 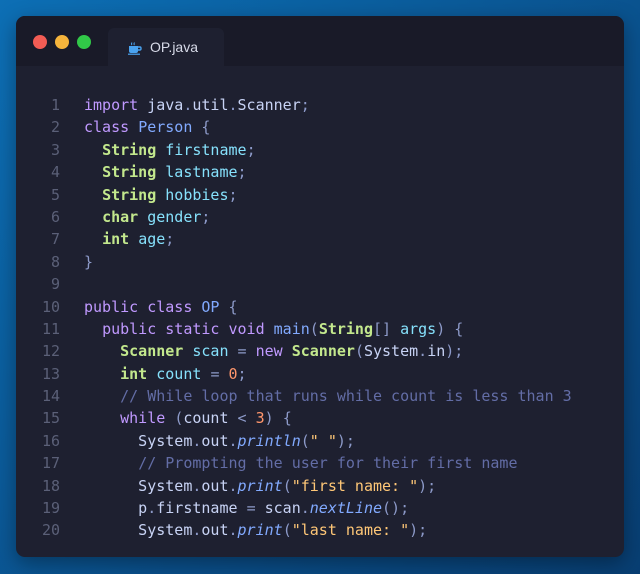 What do you see at coordinates (152, 239) in the screenshot?
I see `code-token: age` at bounding box center [152, 239].